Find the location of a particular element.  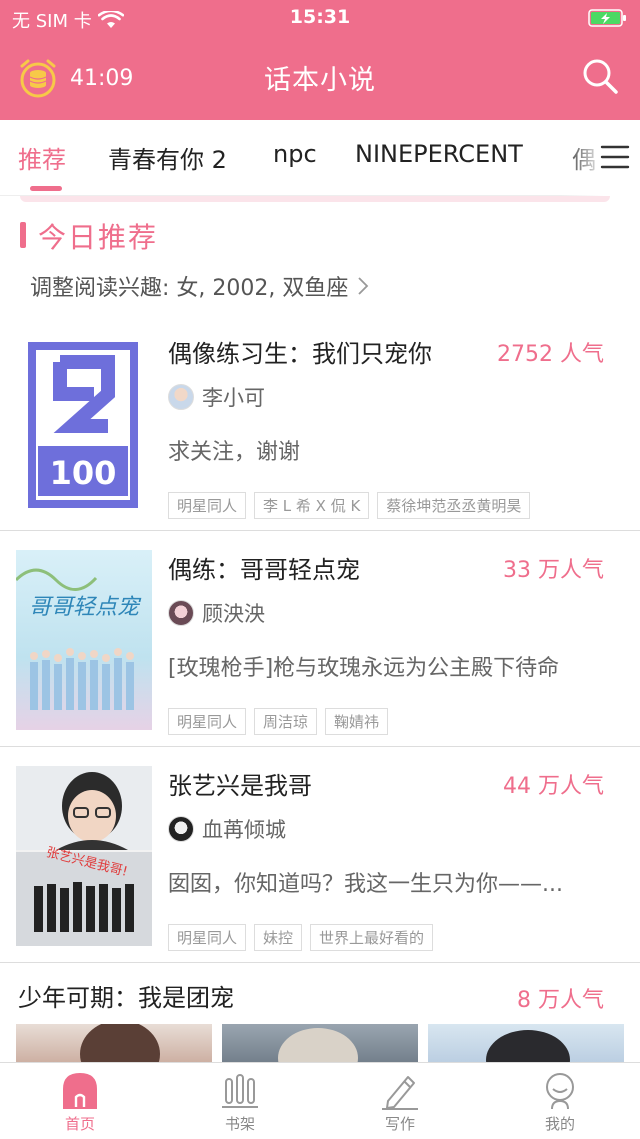

popularity: 8 万人气 is located at coordinates (560, 1000).